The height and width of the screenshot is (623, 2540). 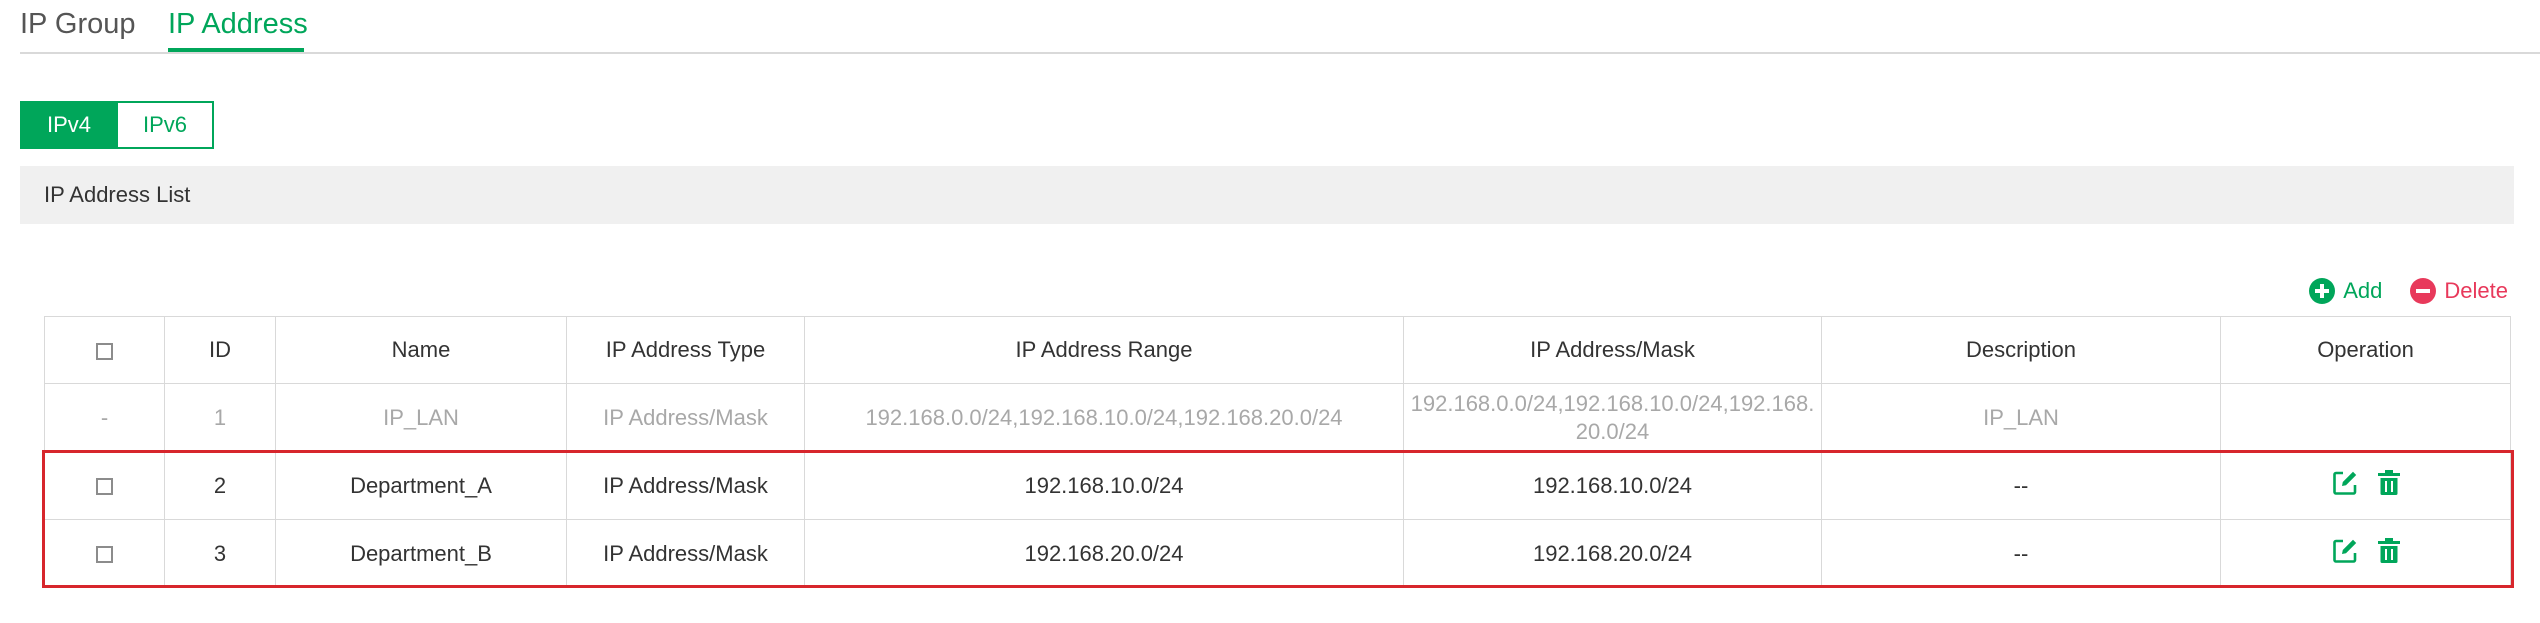 What do you see at coordinates (2363, 290) in the screenshot?
I see `add-label: Add` at bounding box center [2363, 290].